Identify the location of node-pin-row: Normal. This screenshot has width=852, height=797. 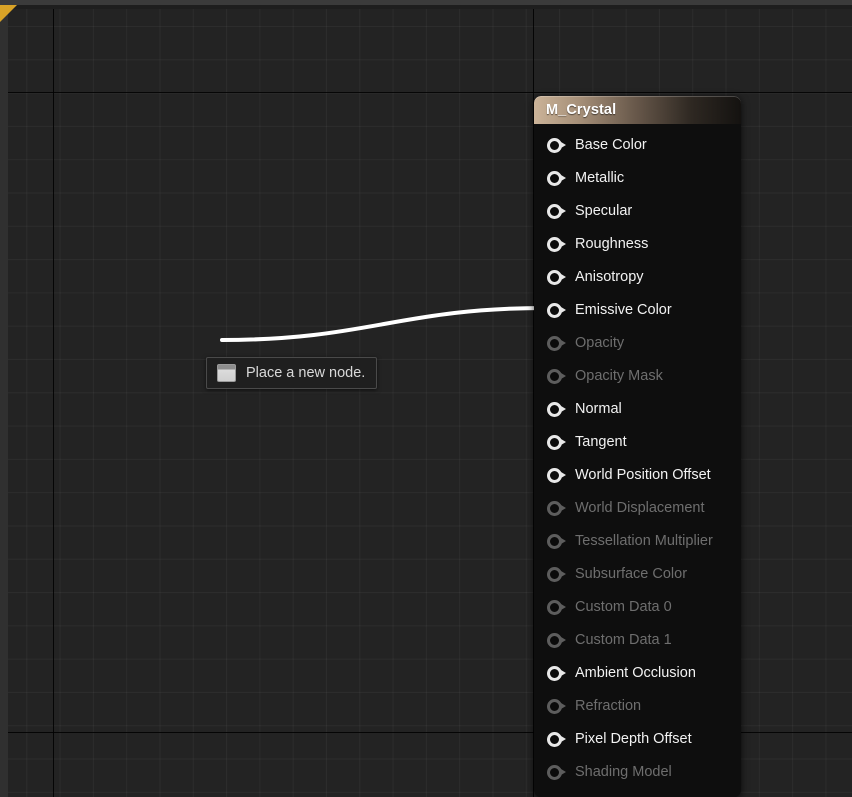
(637, 409).